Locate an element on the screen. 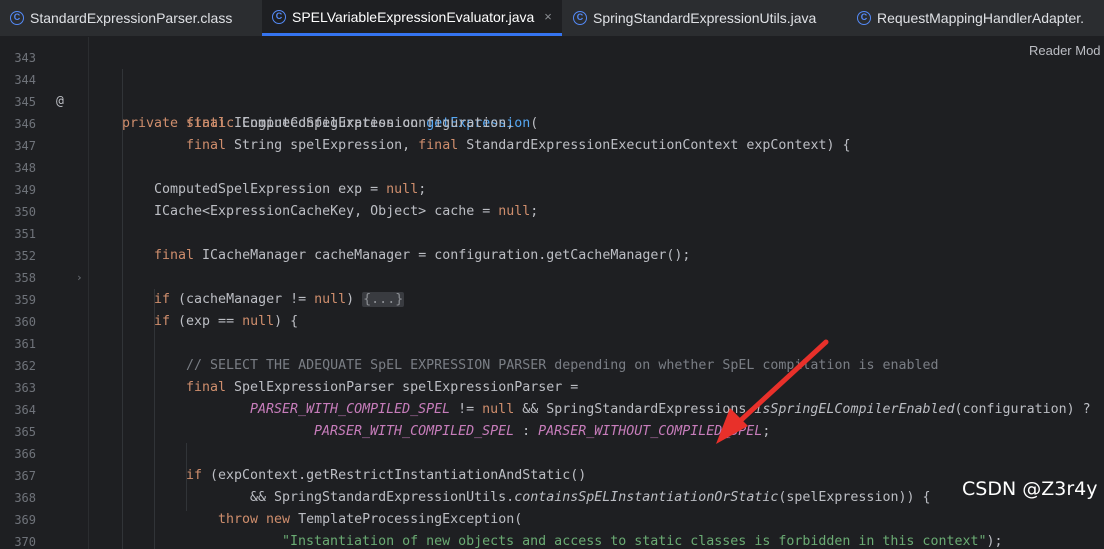 This screenshot has height=549, width=1104. red-arrow-annotation is located at coordinates (772, 391).